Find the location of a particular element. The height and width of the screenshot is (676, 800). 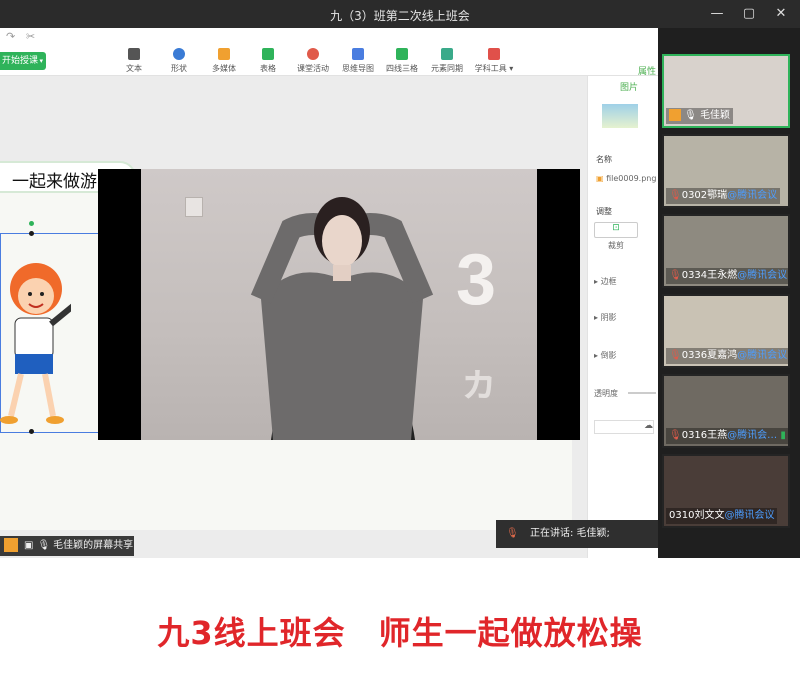

participant-tile: 🎙 毛佳颖 is located at coordinates (726, 91).